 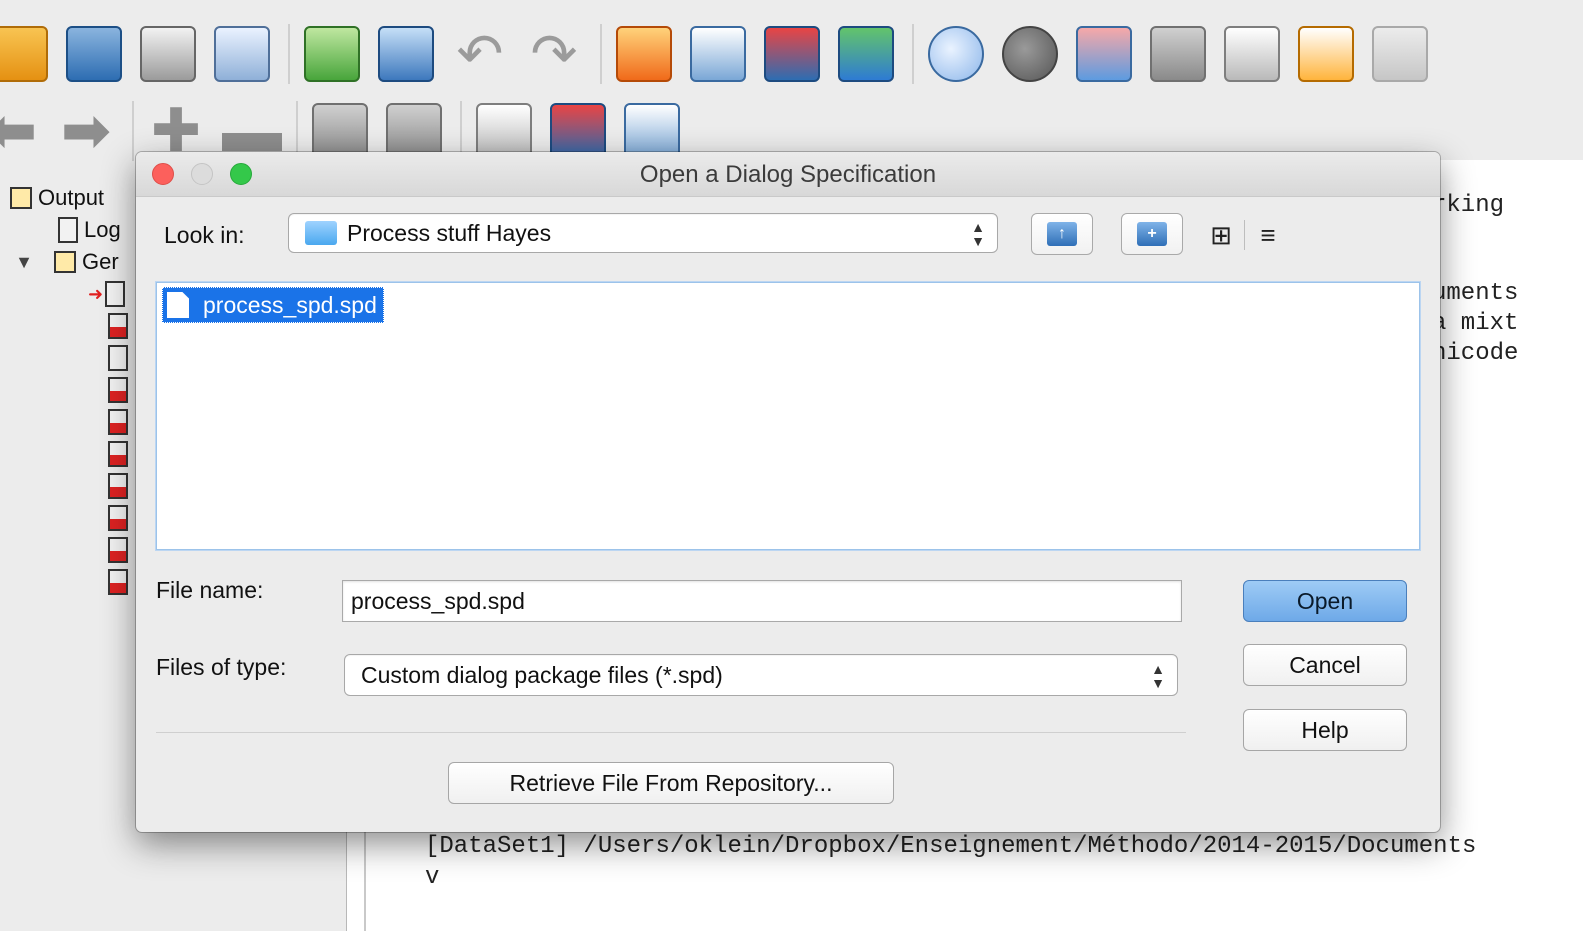 I want to click on up-one-level-button: ↑, so click(x=1062, y=234).